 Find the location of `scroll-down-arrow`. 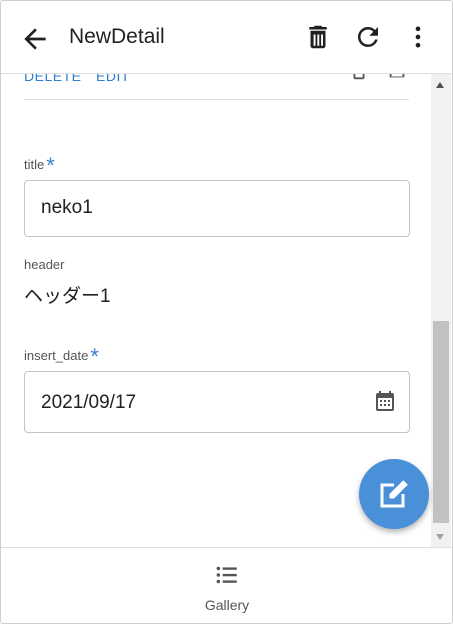

scroll-down-arrow is located at coordinates (440, 537).